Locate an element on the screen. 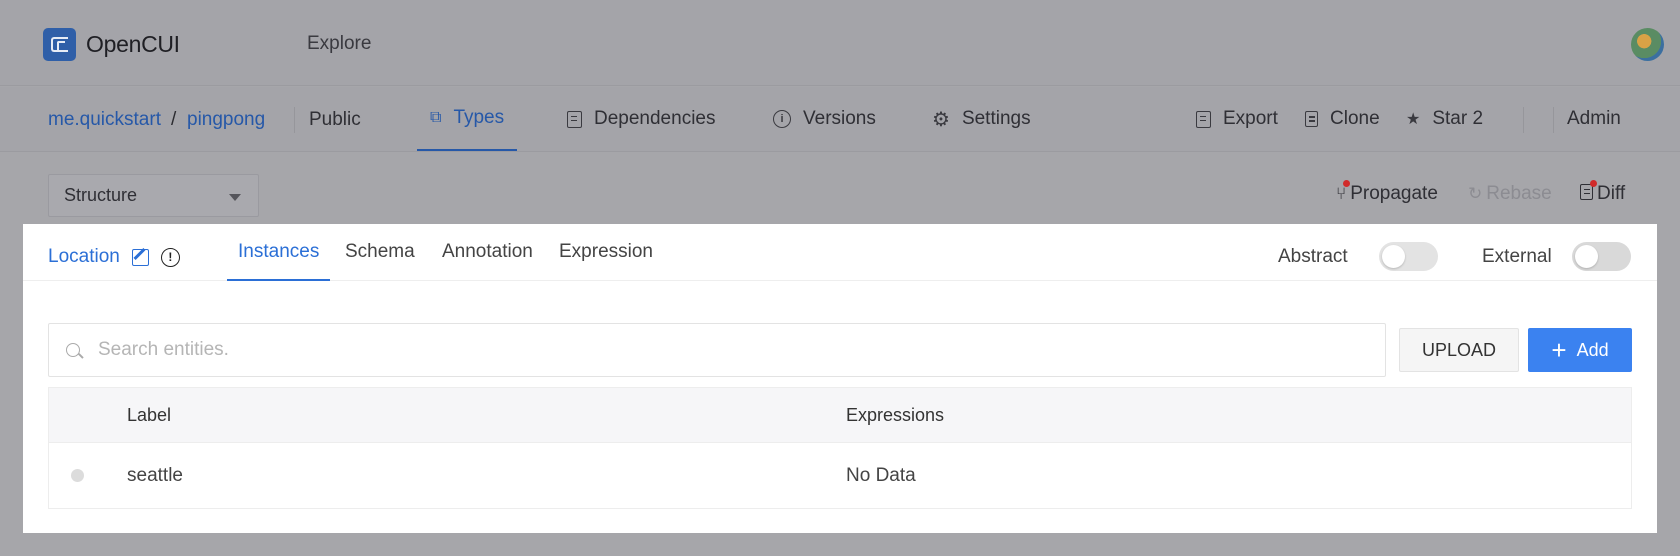 The width and height of the screenshot is (1680, 556). gear-icon: ⚙ is located at coordinates (941, 119).